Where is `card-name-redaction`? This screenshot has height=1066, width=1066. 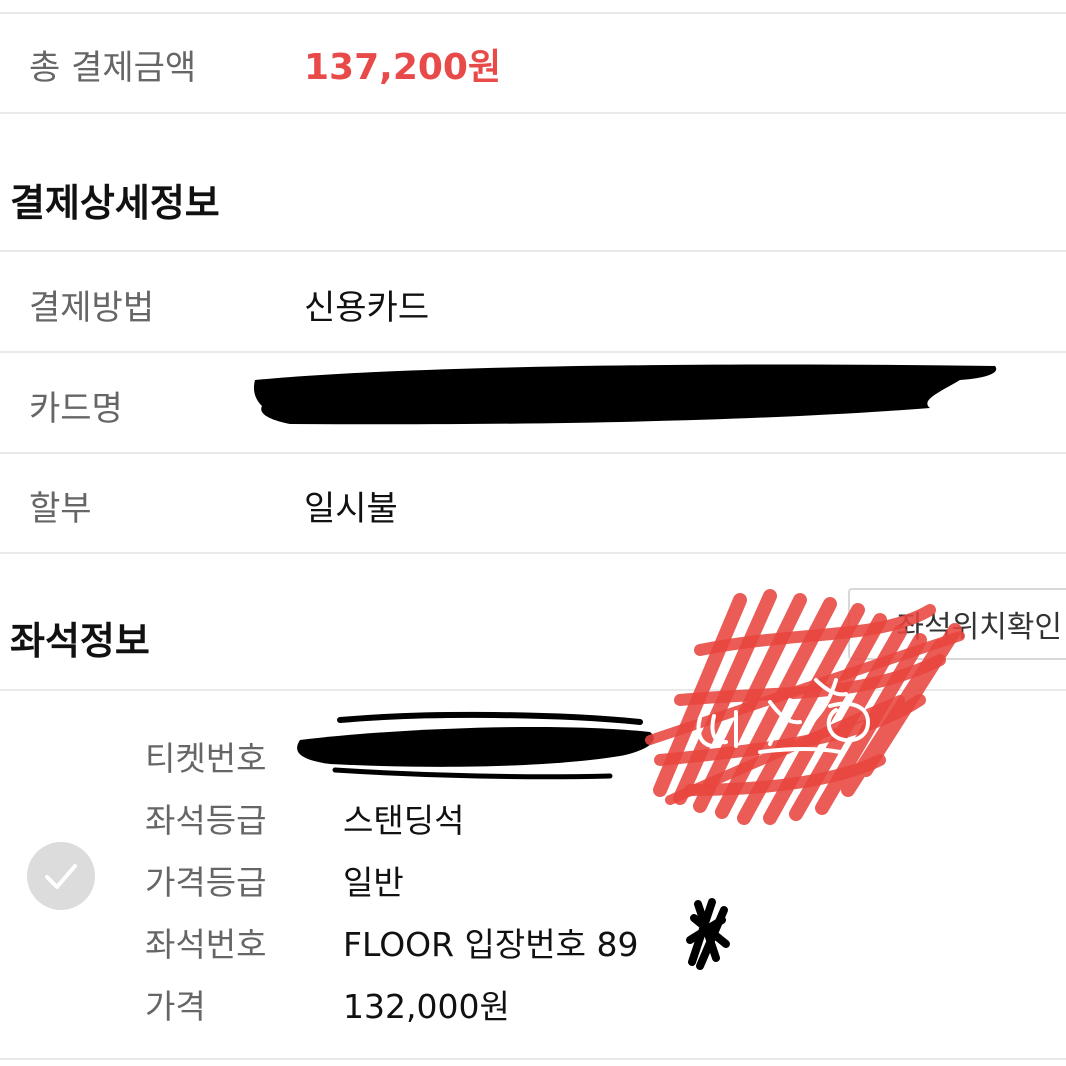 card-name-redaction is located at coordinates (625, 394).